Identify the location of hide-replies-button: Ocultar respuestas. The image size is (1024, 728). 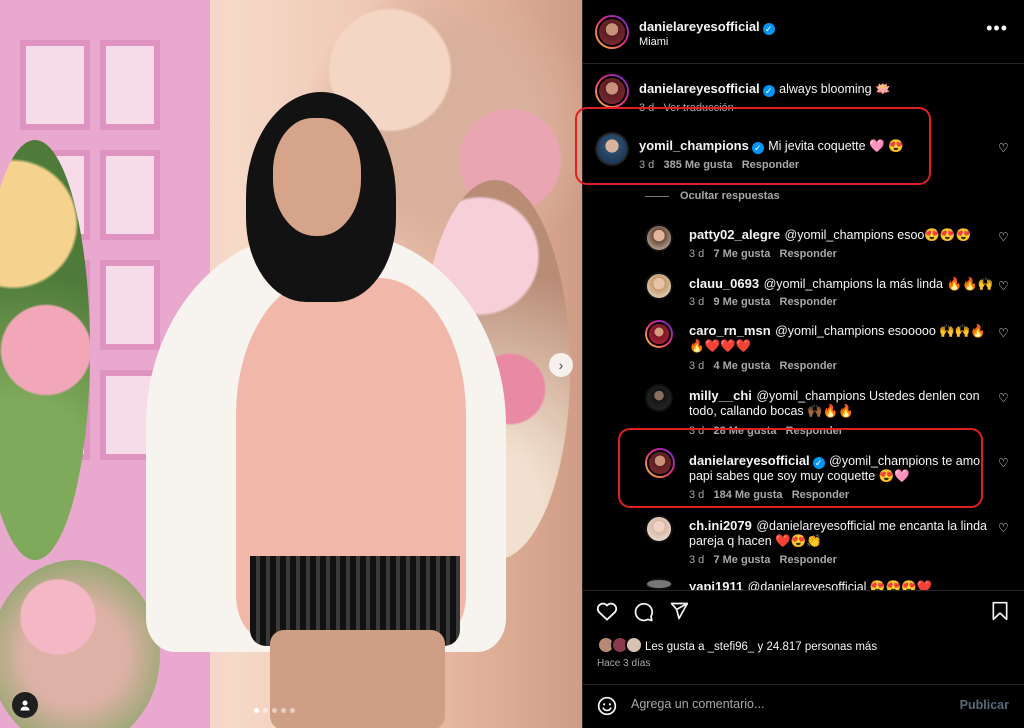
(730, 196).